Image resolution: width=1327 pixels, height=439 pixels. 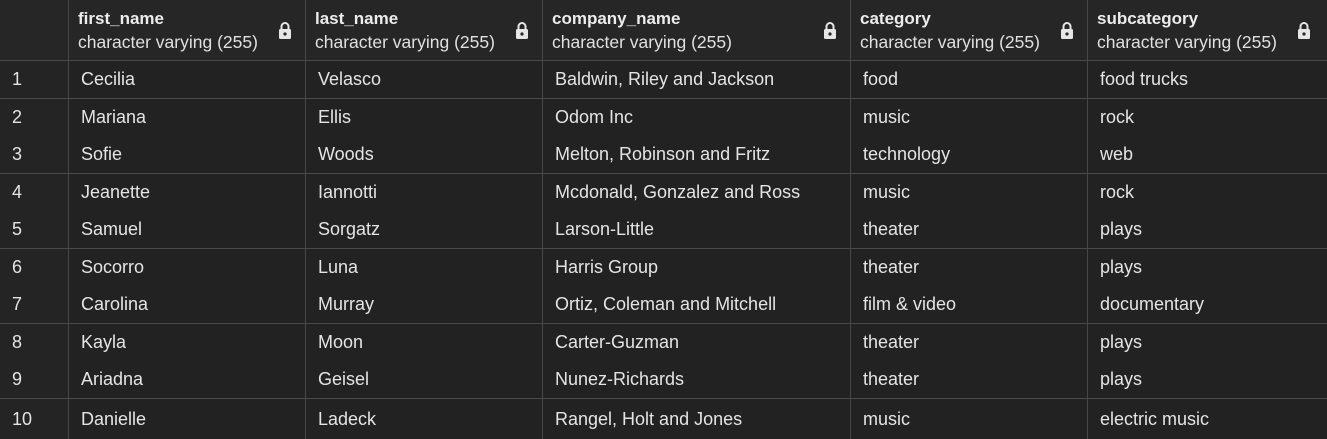 I want to click on cell-first-name: Sofie, so click(x=187, y=154).